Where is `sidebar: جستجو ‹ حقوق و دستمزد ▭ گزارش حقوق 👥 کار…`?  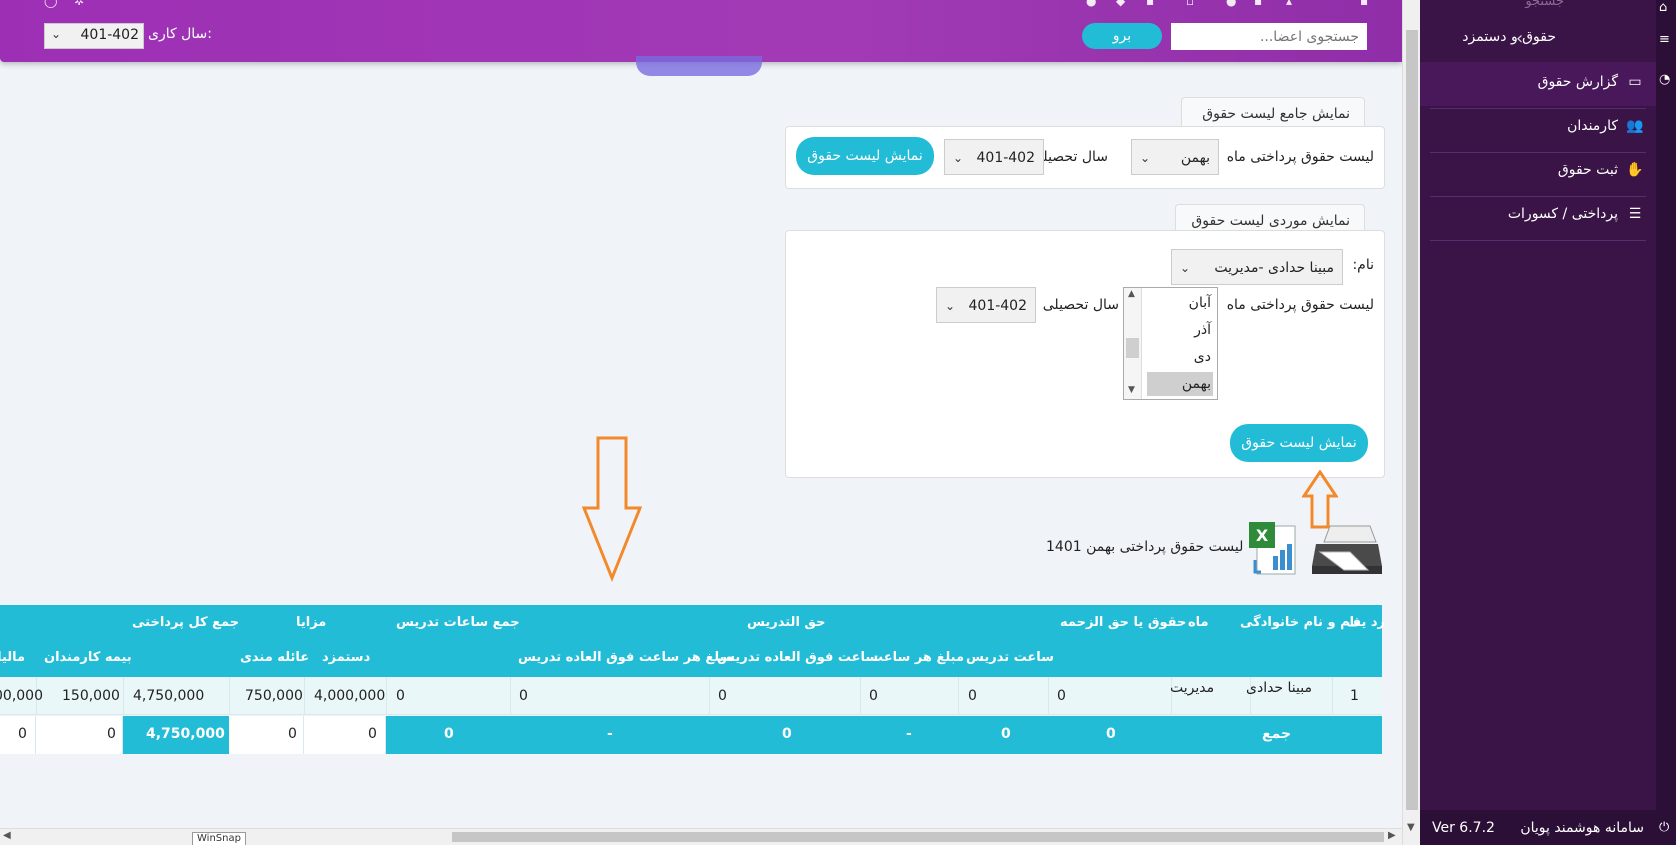
sidebar: جستجو ‹ حقوق و دستمزد ▭ گزارش حقوق 👥 کار… is located at coordinates (1538, 422).